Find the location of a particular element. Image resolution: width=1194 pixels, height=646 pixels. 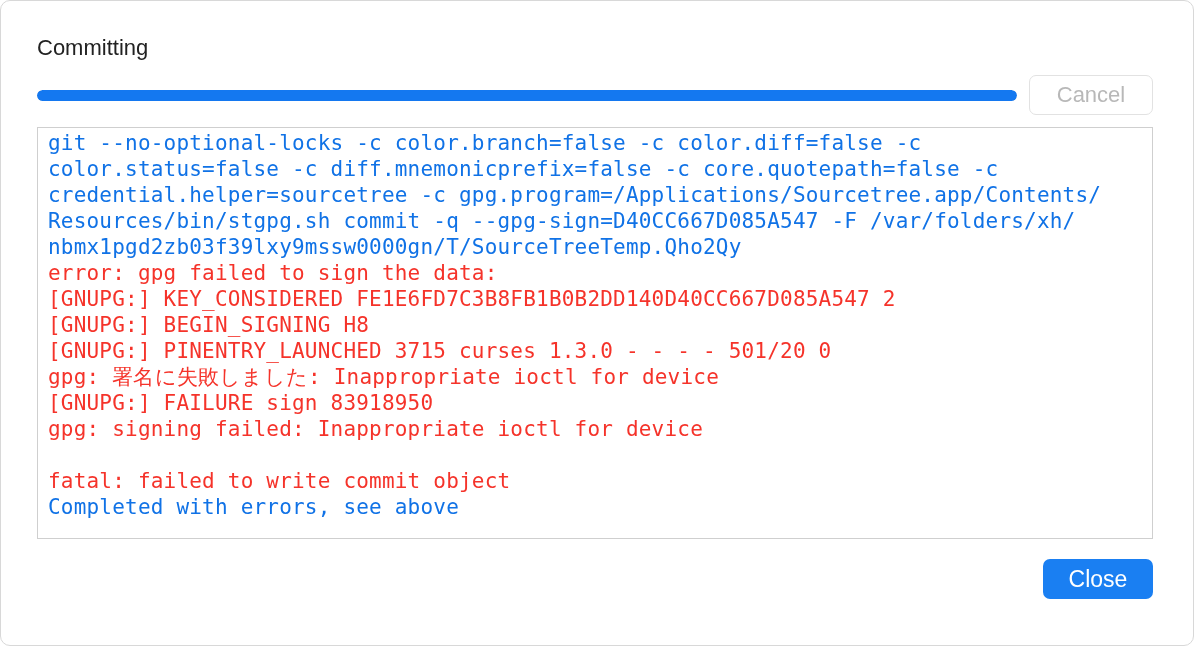

log-line: color.status=false -c diff.mnemonicprefix=false -c core.quotepath=false -c is located at coordinates (524, 169).